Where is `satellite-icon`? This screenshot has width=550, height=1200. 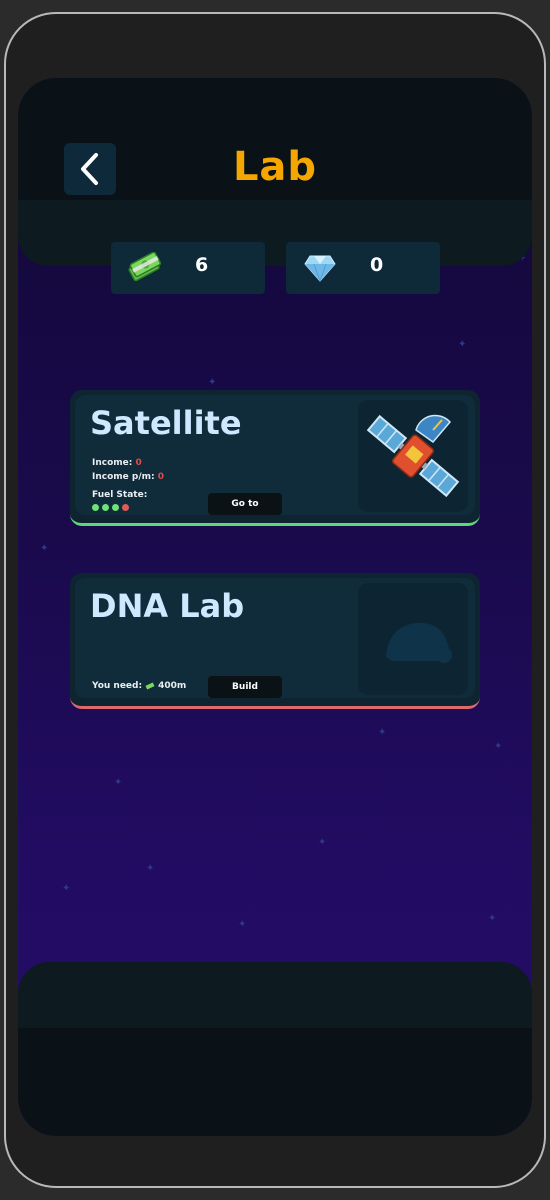
satellite-icon is located at coordinates (413, 456).